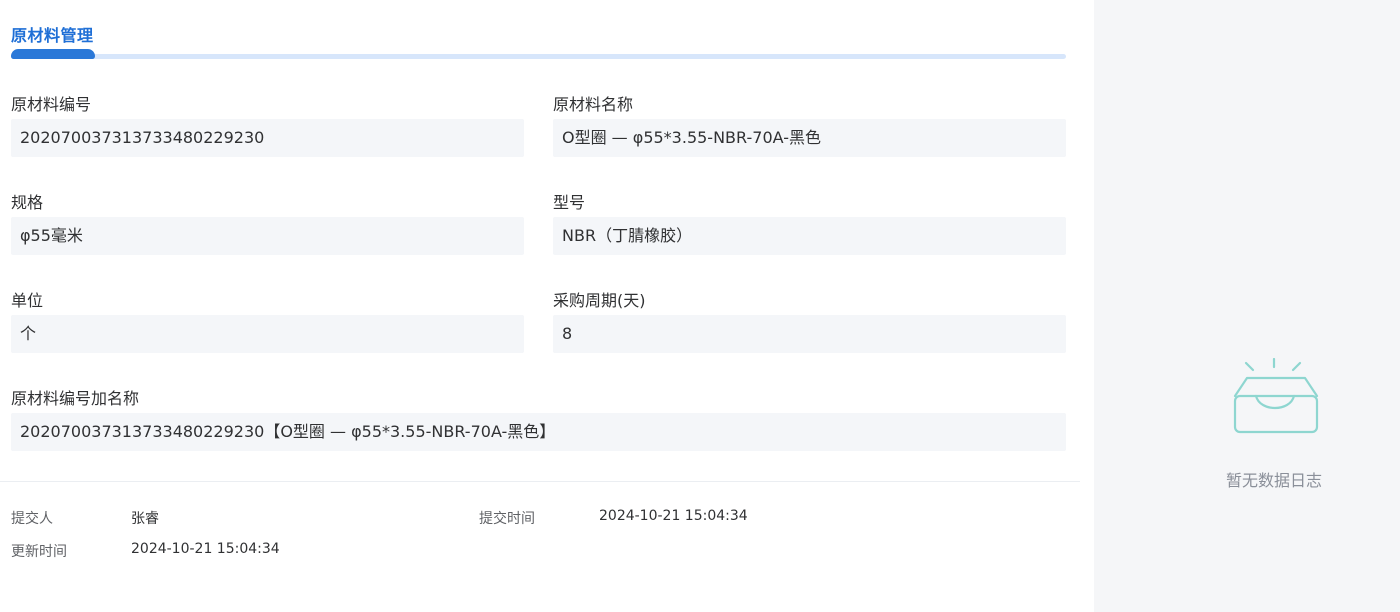 This screenshot has height=612, width=1400. What do you see at coordinates (267, 334) in the screenshot?
I see `unit-field: 个` at bounding box center [267, 334].